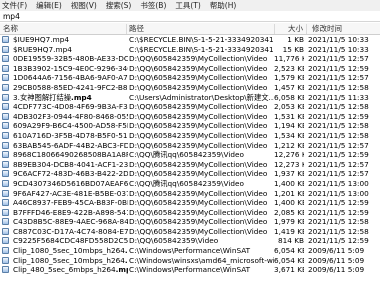  What do you see at coordinates (186, 183) in the screenshot?
I see `file-path: C:\QQ\腾讯qq\605842359\Video` at bounding box center [186, 183].